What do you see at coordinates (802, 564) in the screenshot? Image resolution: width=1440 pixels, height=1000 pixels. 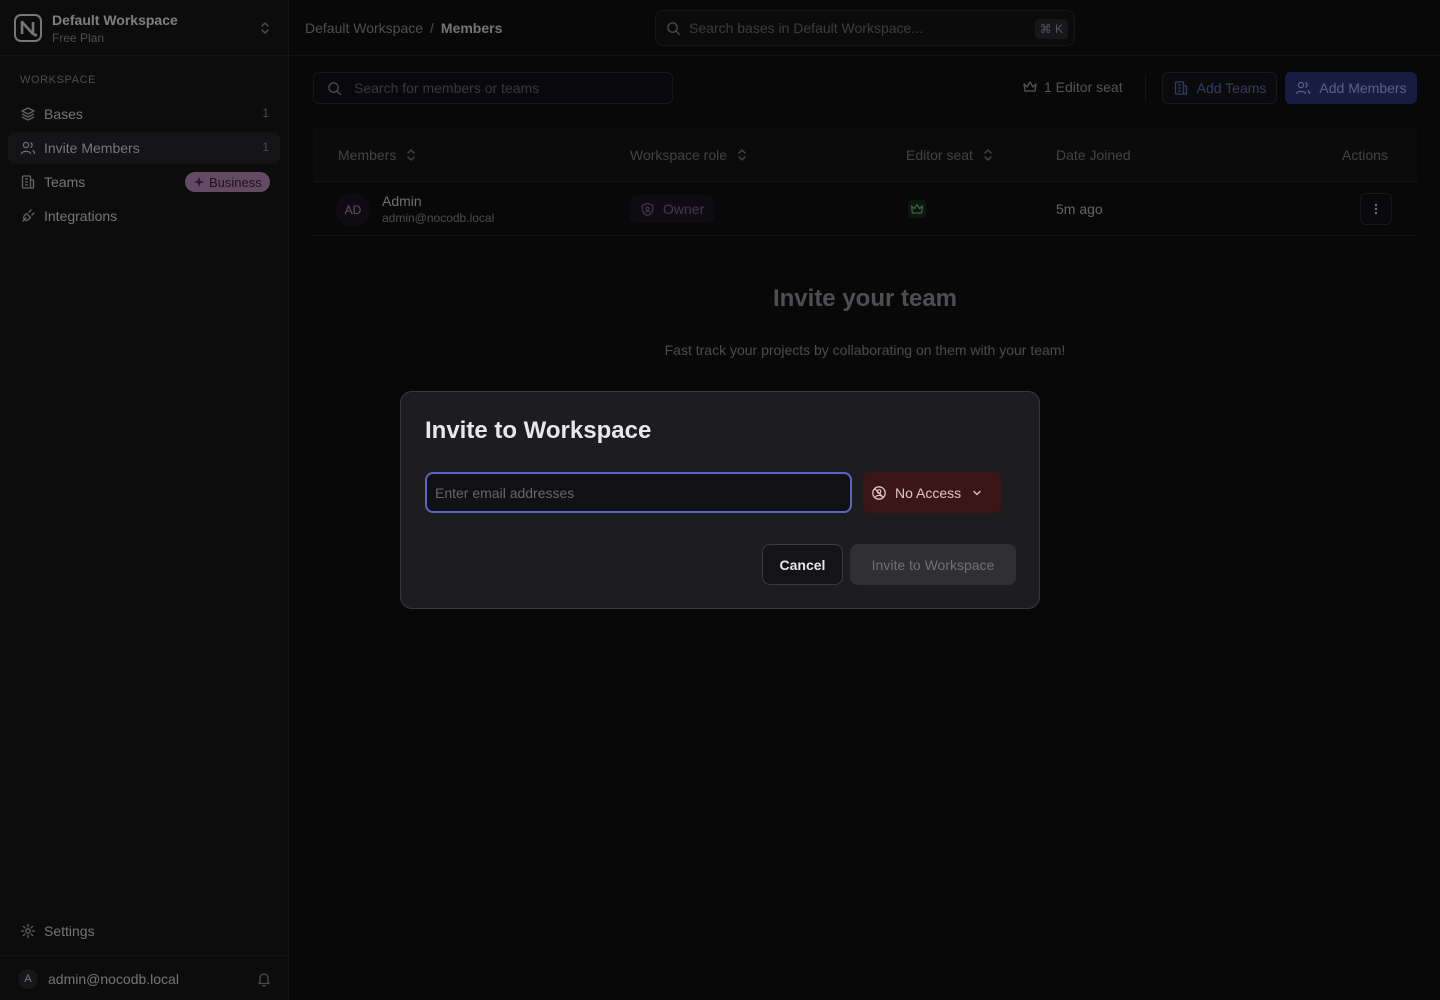 I see `cancel-button: Cancel` at bounding box center [802, 564].